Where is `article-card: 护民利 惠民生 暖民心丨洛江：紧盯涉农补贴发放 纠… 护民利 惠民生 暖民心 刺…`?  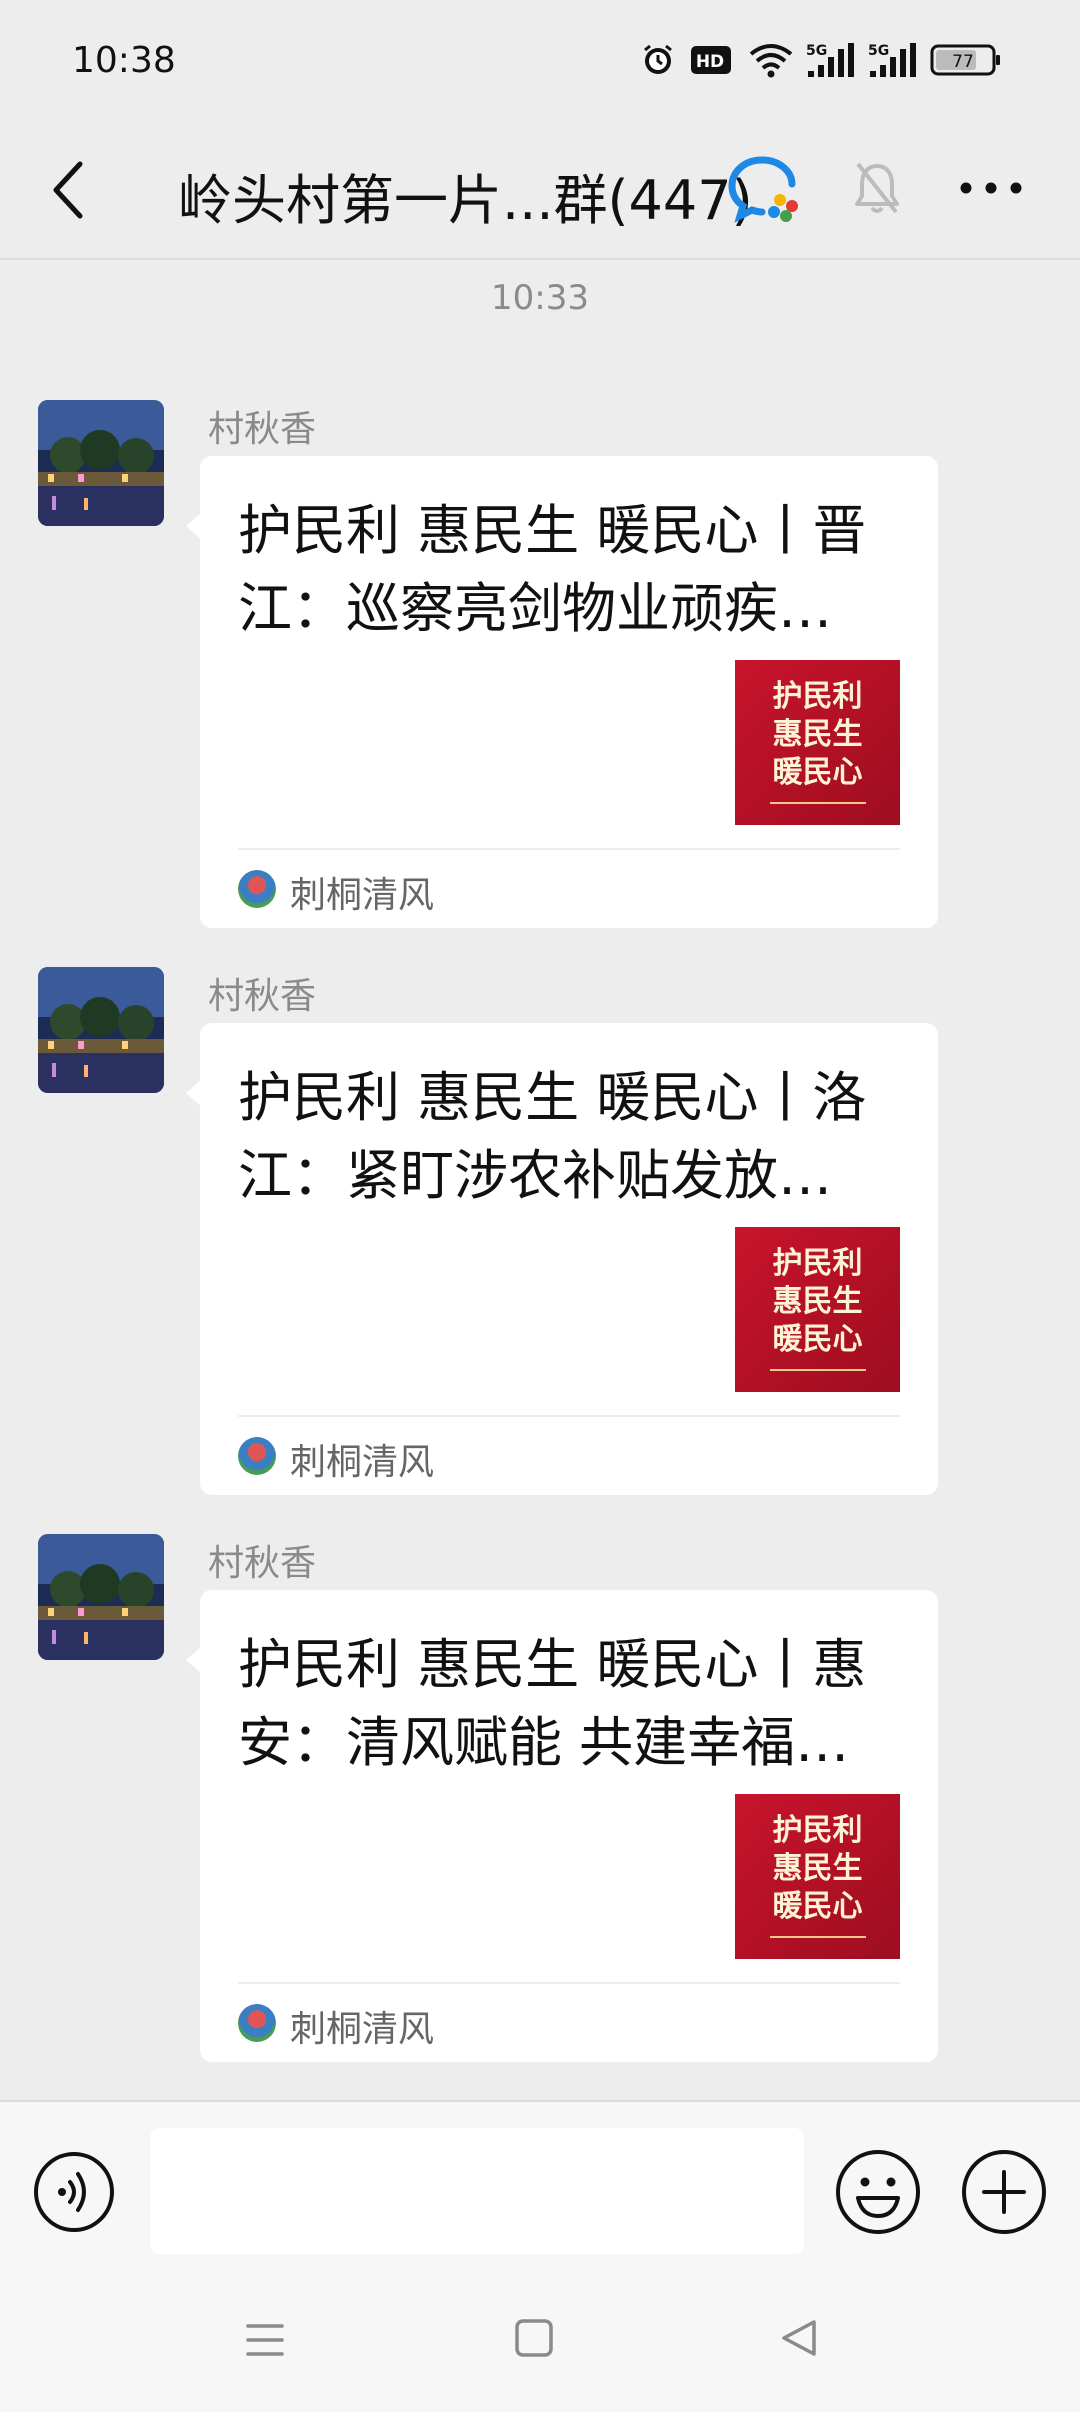
article-card: 护民利 惠民生 暖民心丨洛江：紧盯涉农补贴发放 纠… 护民利 惠民生 暖民心 刺… is located at coordinates (569, 1259).